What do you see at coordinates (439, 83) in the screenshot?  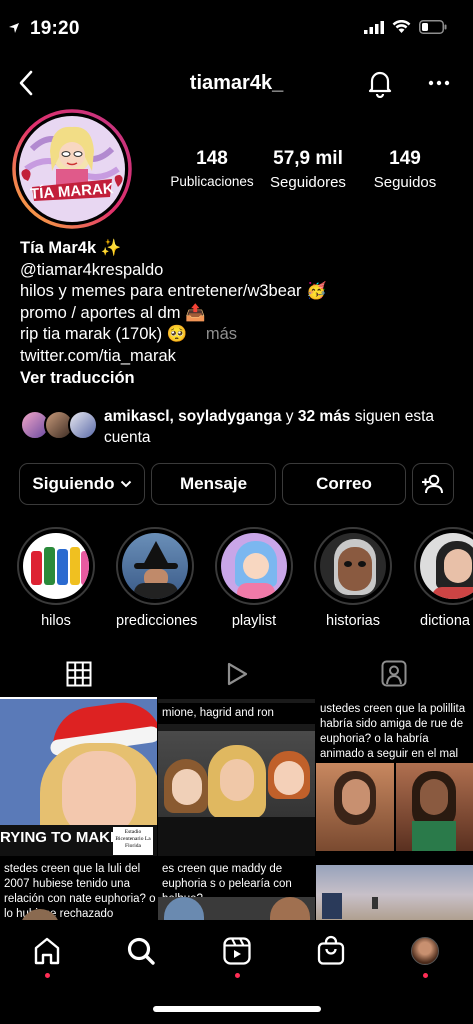 I see `more-options-icon` at bounding box center [439, 83].